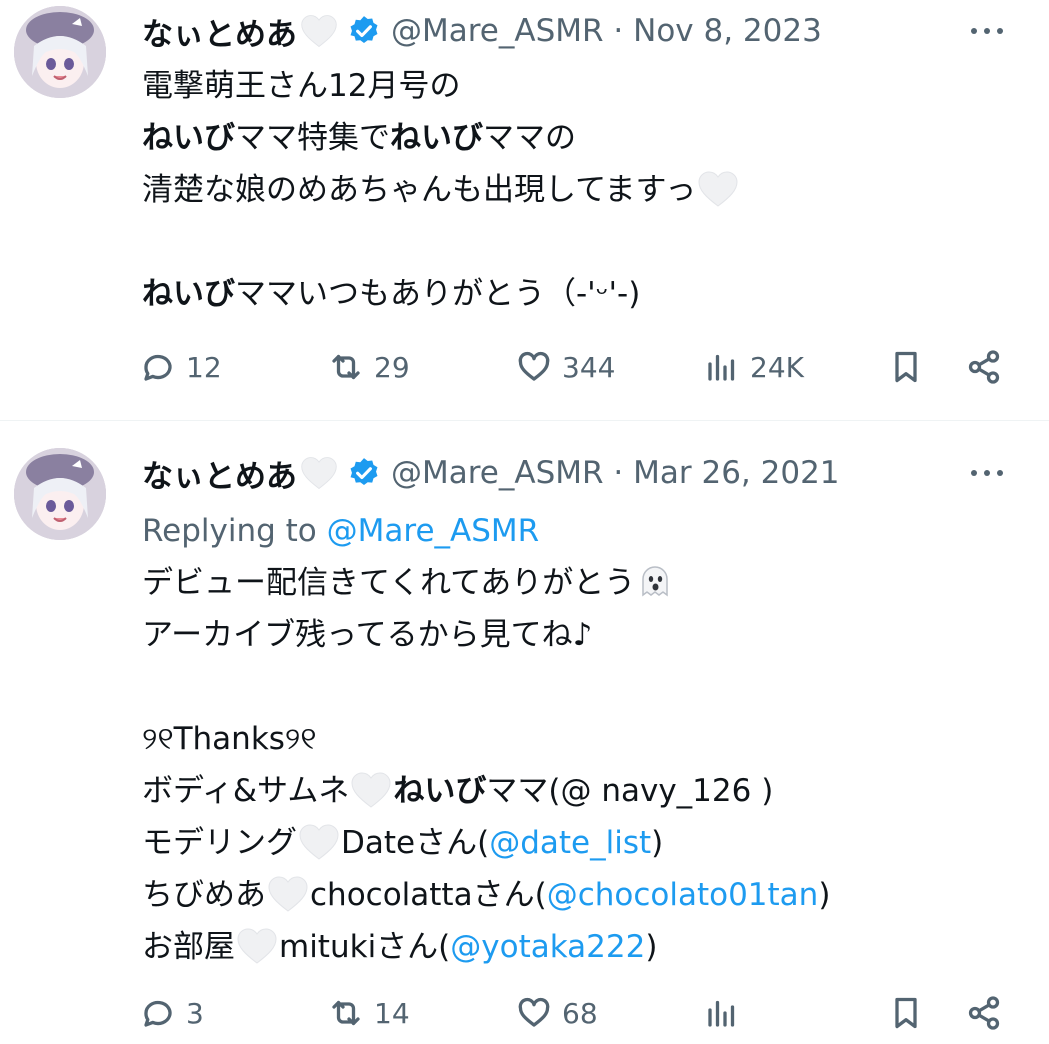 The image size is (1049, 1044). Describe the element at coordinates (428, 895) in the screenshot. I see `text-line: chocolattaさん(` at that location.